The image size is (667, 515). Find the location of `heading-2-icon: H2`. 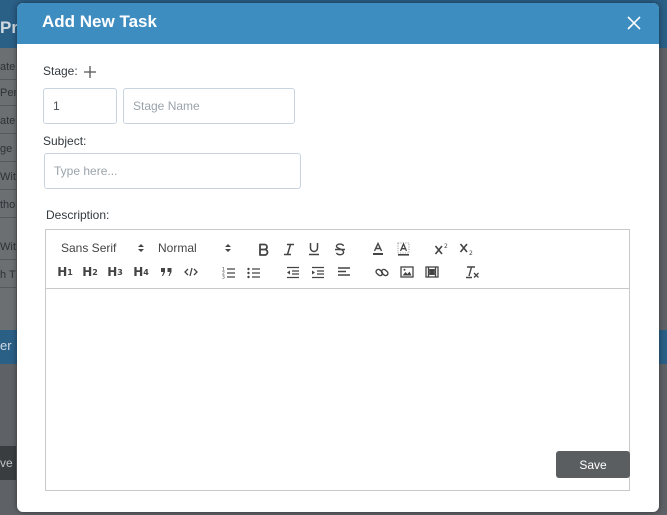

heading-2-icon: H2 is located at coordinates (90, 272).